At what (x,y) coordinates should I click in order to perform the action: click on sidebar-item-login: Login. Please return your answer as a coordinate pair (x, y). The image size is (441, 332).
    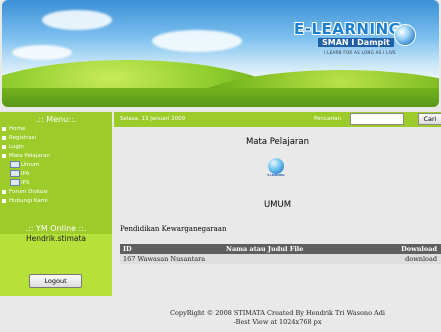
    Looking at the image, I should click on (13, 147).